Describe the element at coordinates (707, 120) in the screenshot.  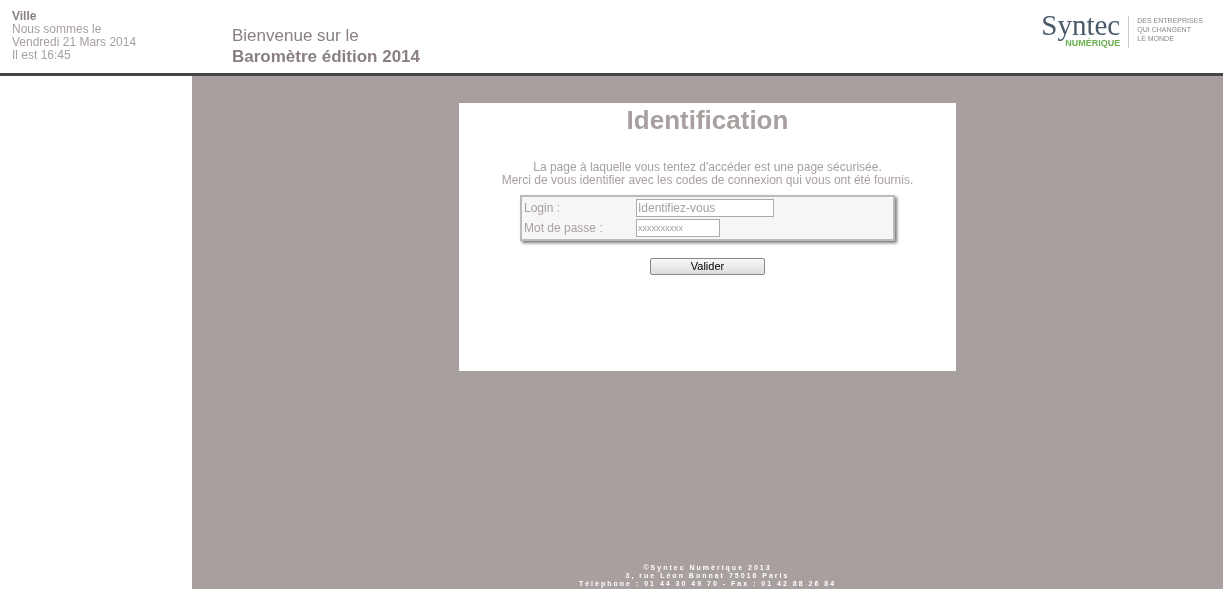
I see `login-title: Identification` at that location.